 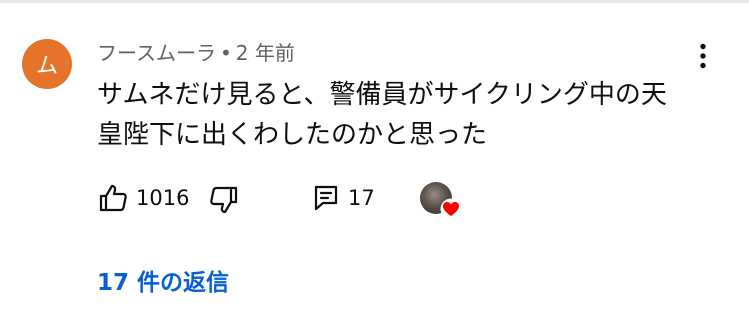 I want to click on comment-actions: 1016 17, so click(x=374, y=200).